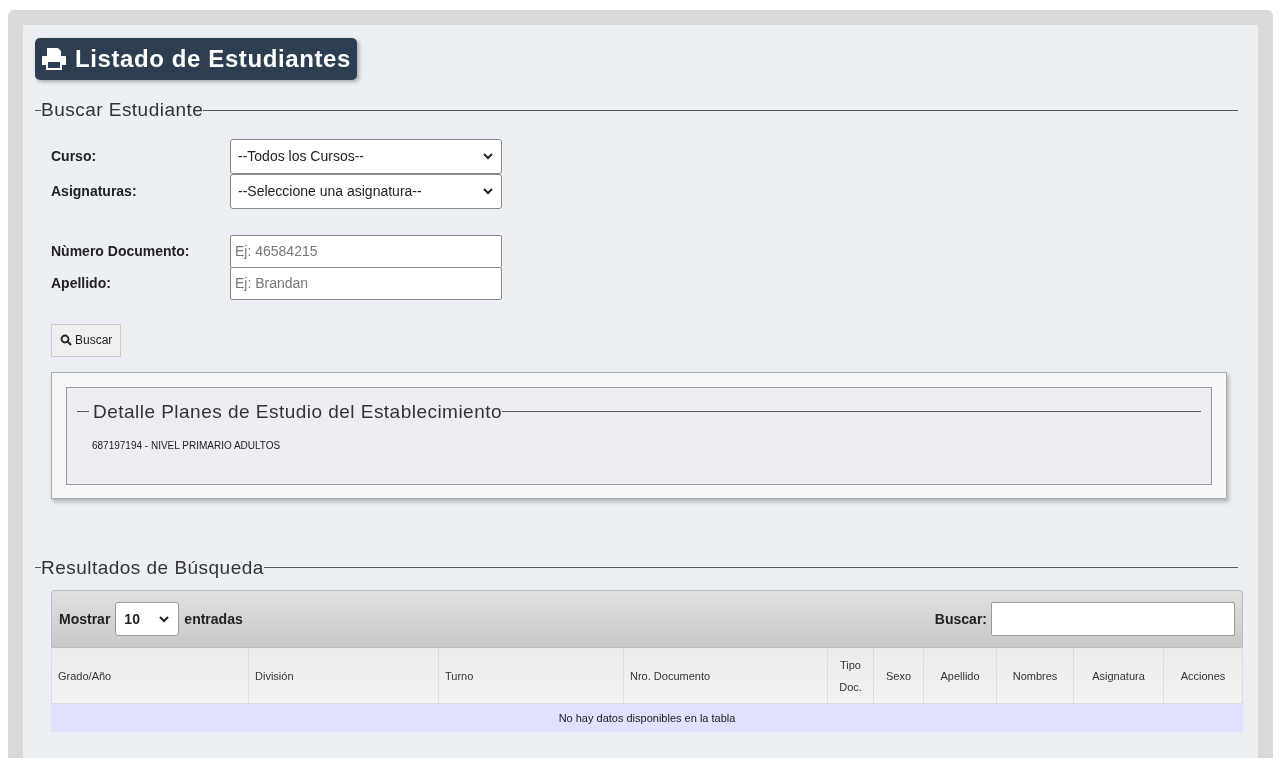 This screenshot has height=767, width=1285. I want to click on column-header: Apellido, so click(960, 675).